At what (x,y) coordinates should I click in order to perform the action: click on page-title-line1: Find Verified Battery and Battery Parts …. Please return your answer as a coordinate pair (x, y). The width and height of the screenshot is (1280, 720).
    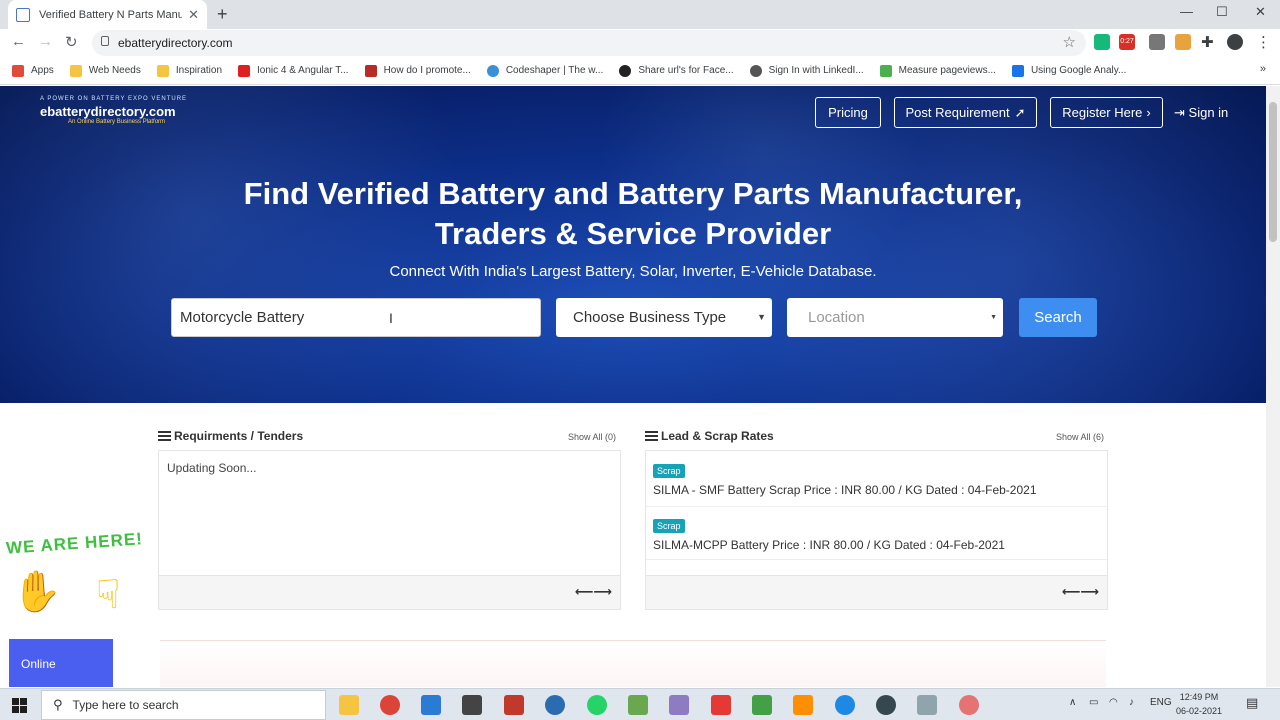
    Looking at the image, I should click on (633, 193).